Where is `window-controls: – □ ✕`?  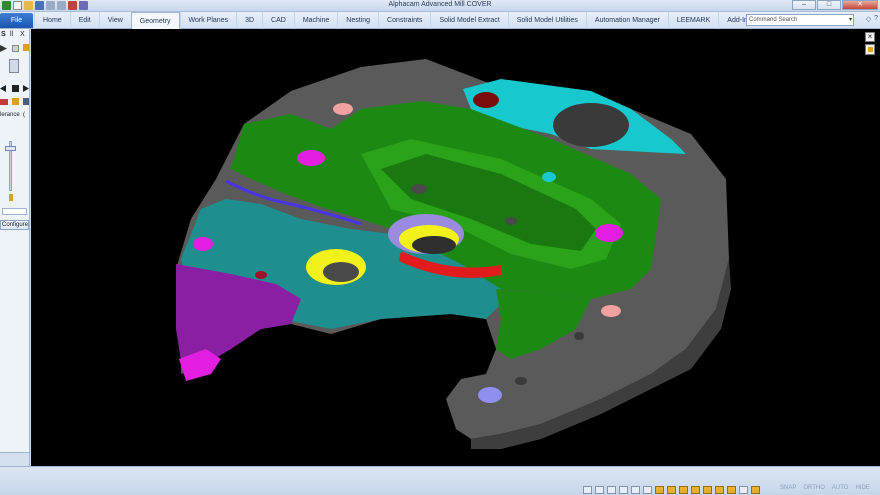 window-controls: – □ ✕ is located at coordinates (835, 5).